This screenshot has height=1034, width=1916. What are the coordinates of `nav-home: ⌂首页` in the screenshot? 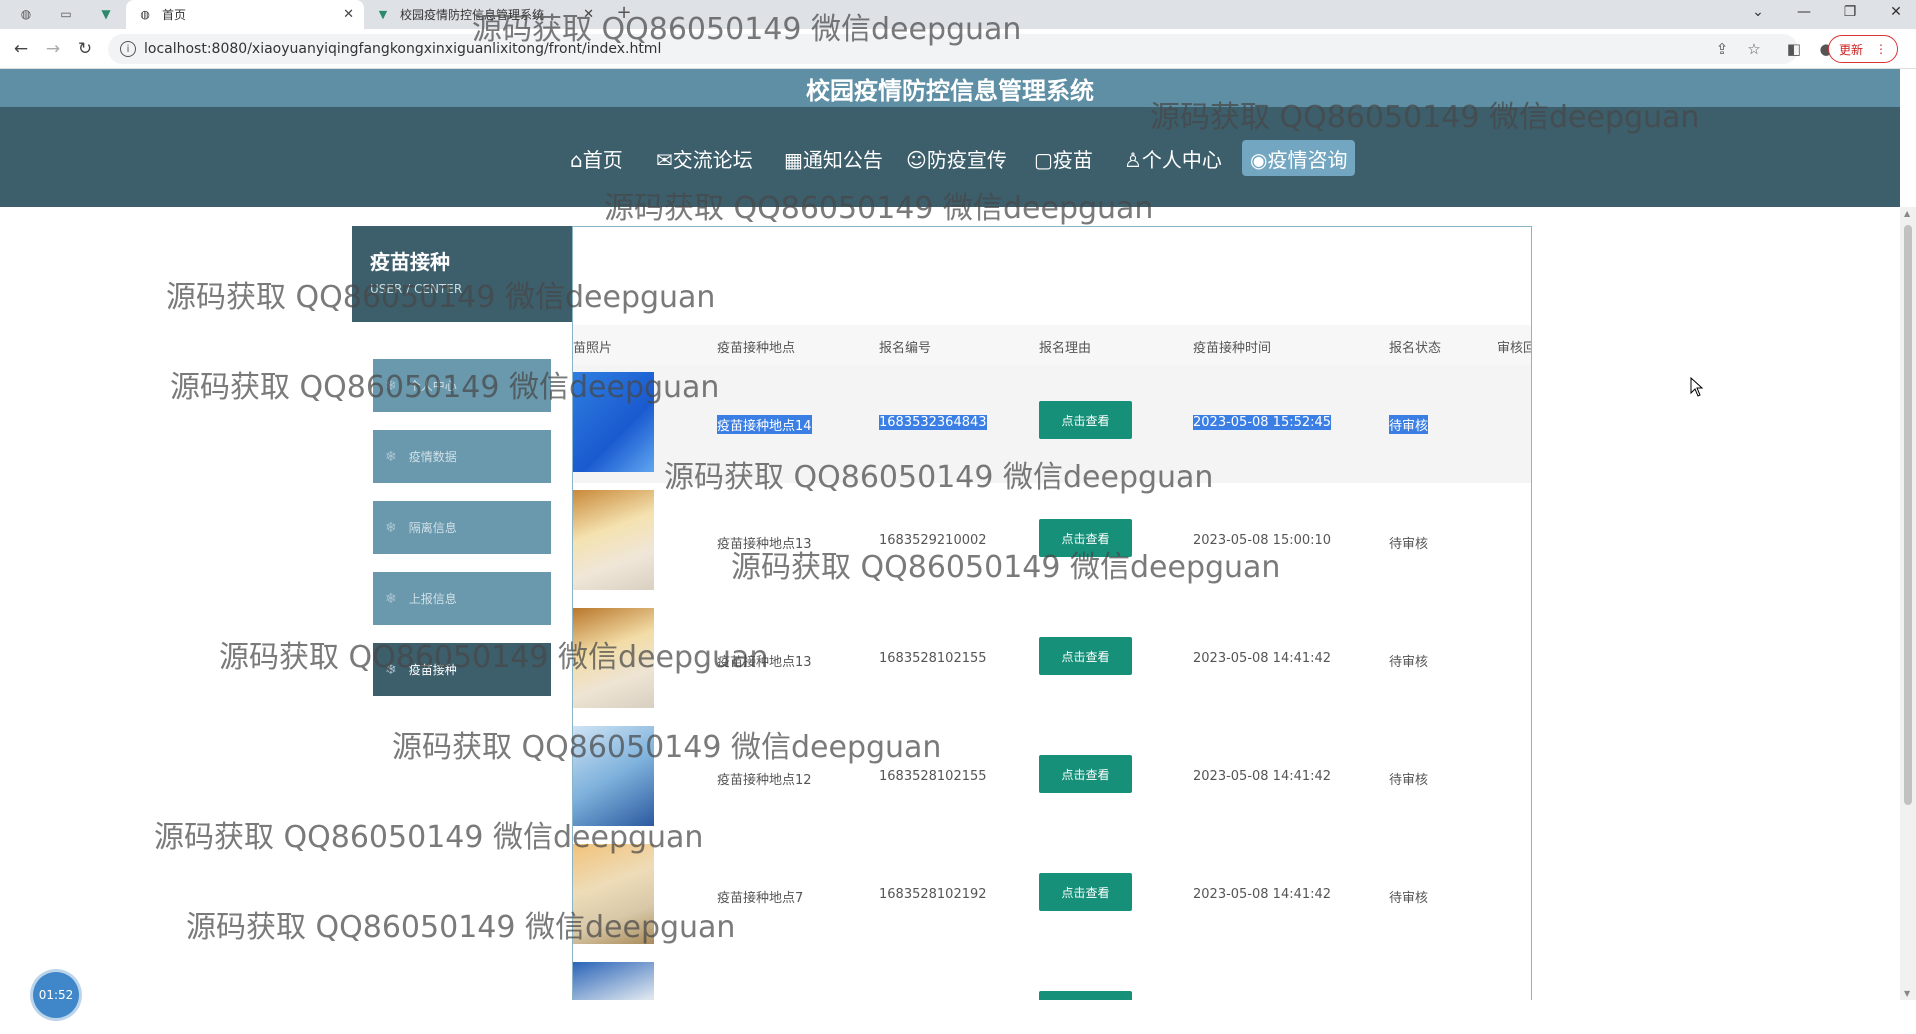 It's located at (596, 158).